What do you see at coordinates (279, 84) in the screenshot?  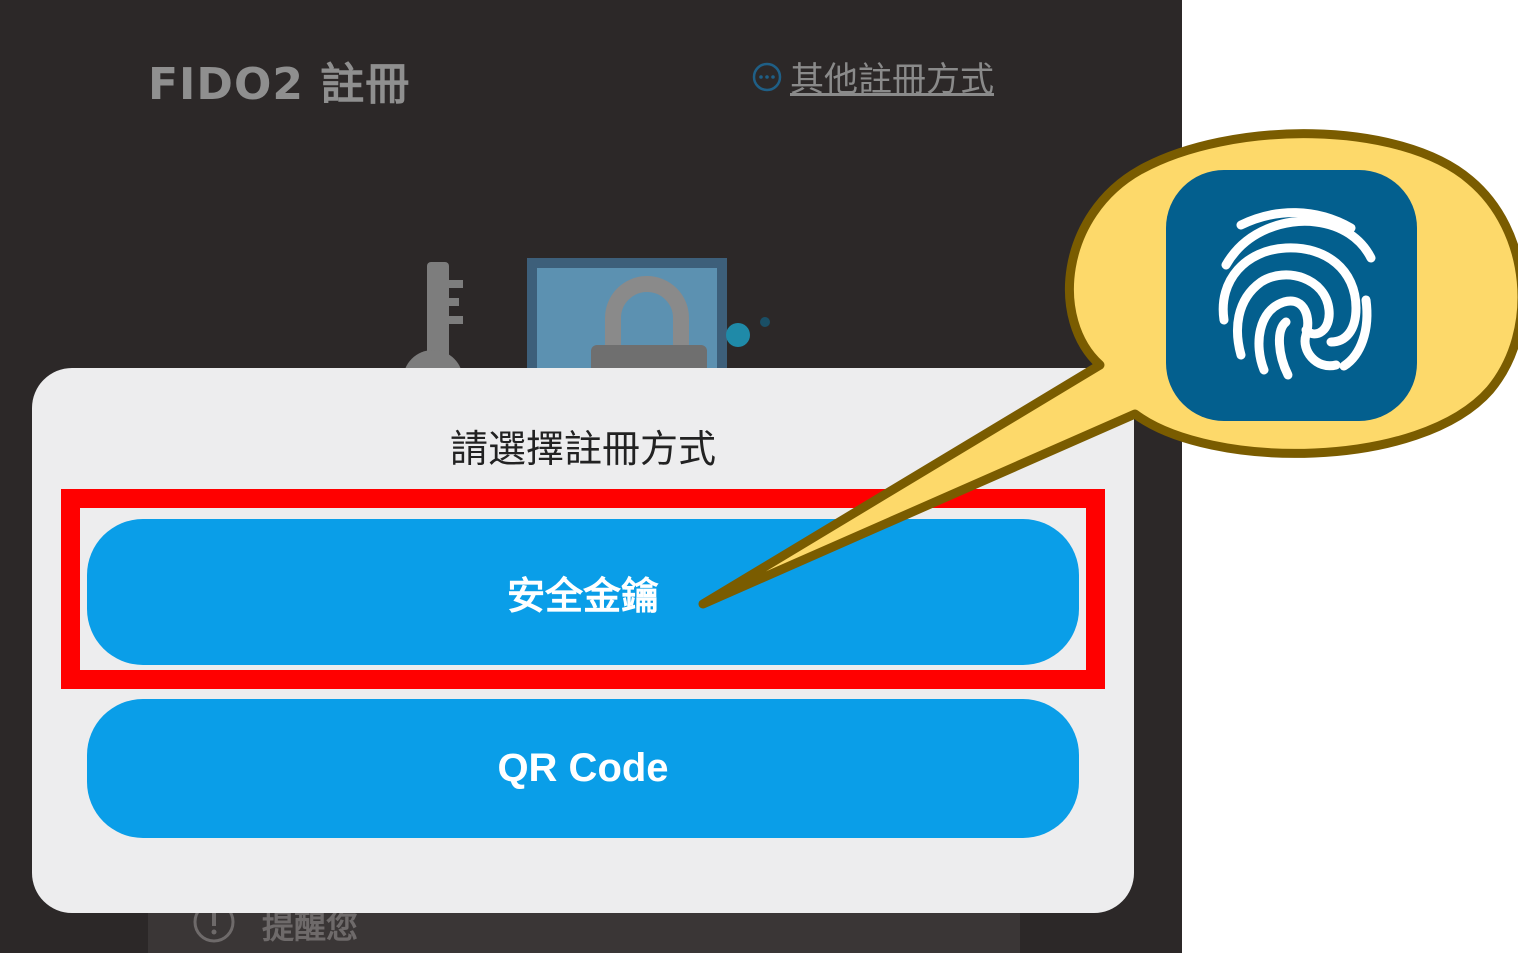 I see `page-title: FIDO2 註冊` at bounding box center [279, 84].